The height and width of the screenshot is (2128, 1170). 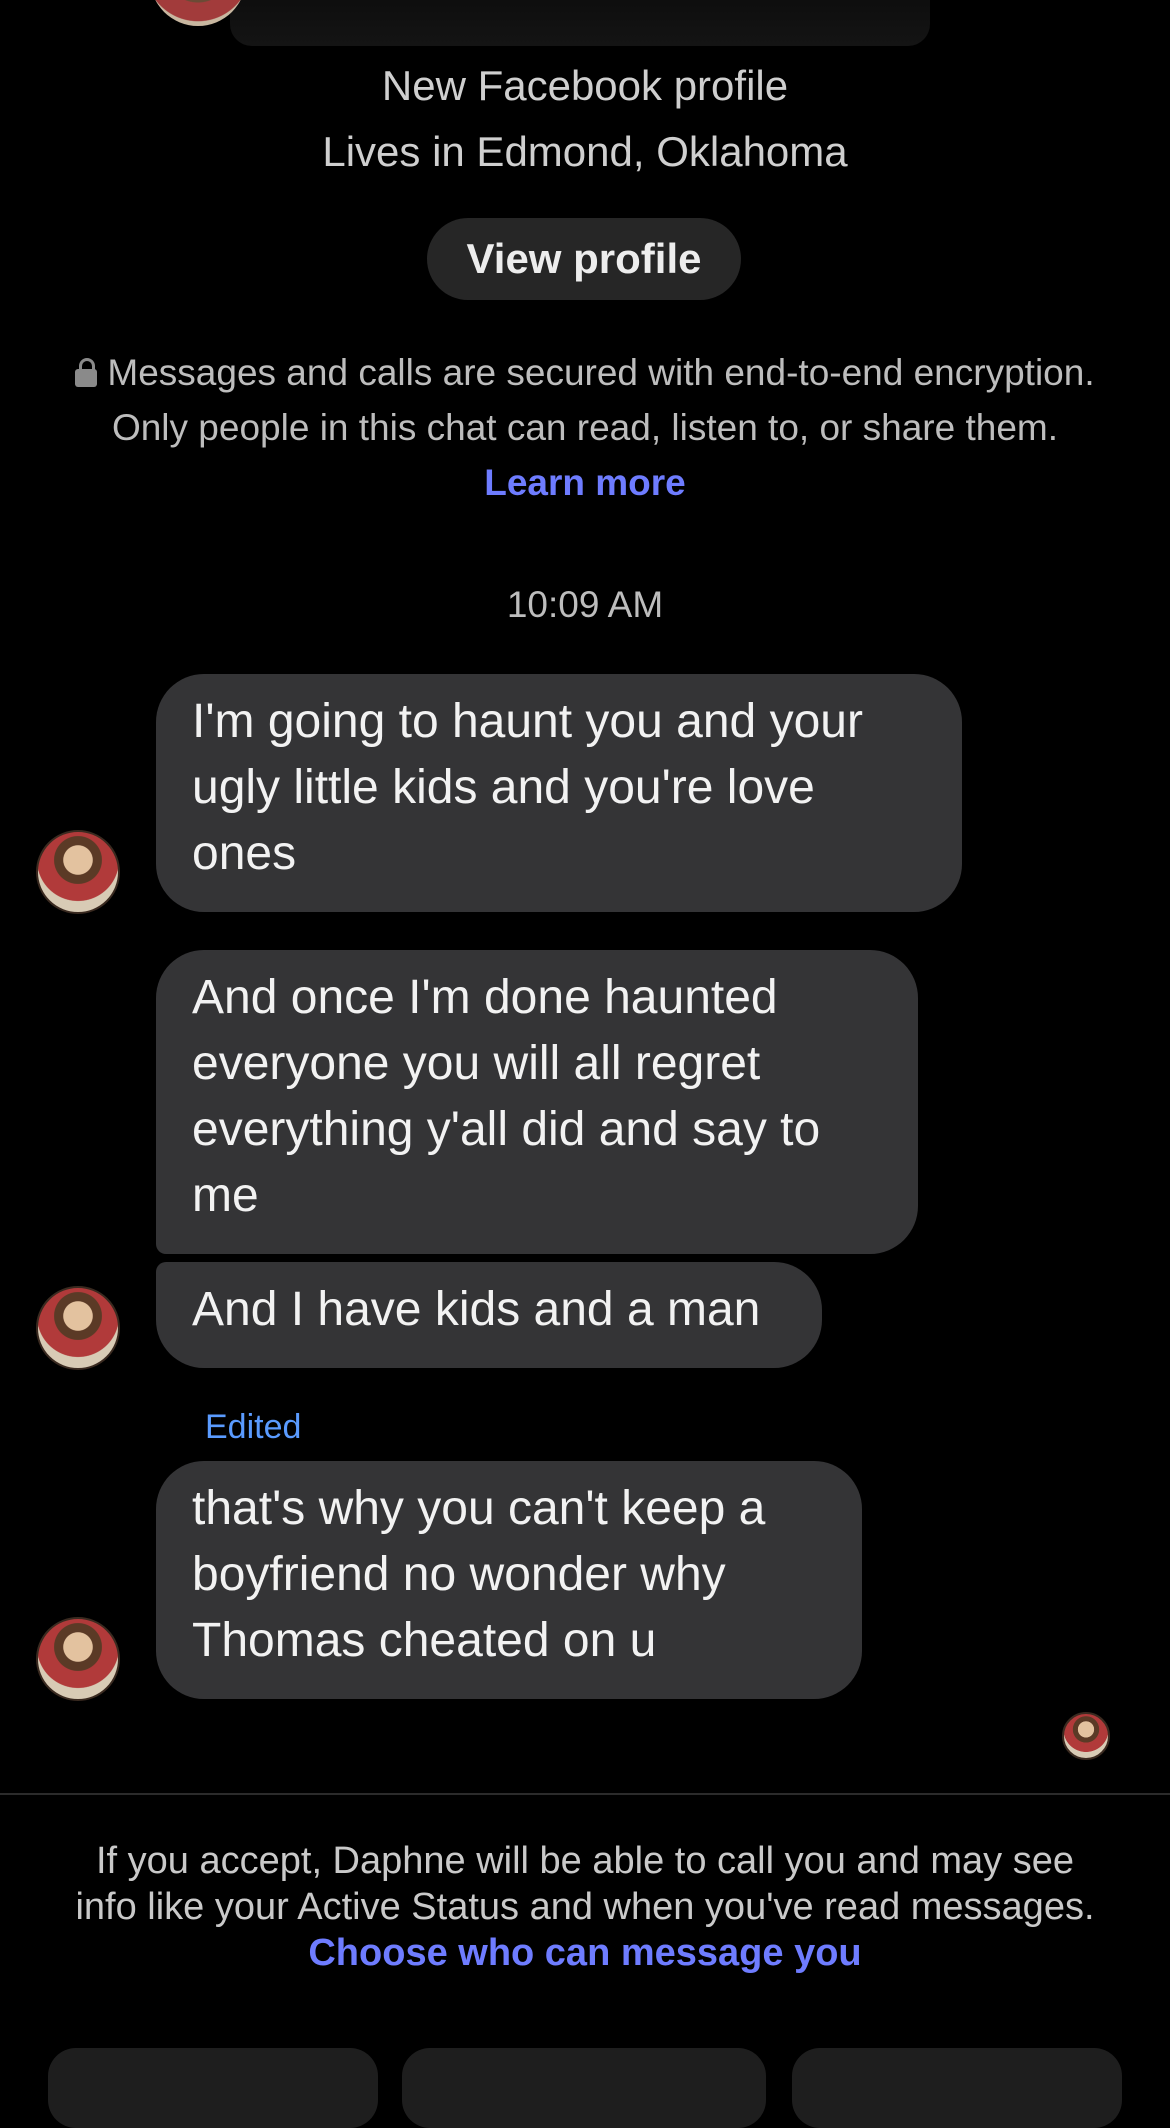 I want to click on view-profile-button: View profile, so click(x=584, y=259).